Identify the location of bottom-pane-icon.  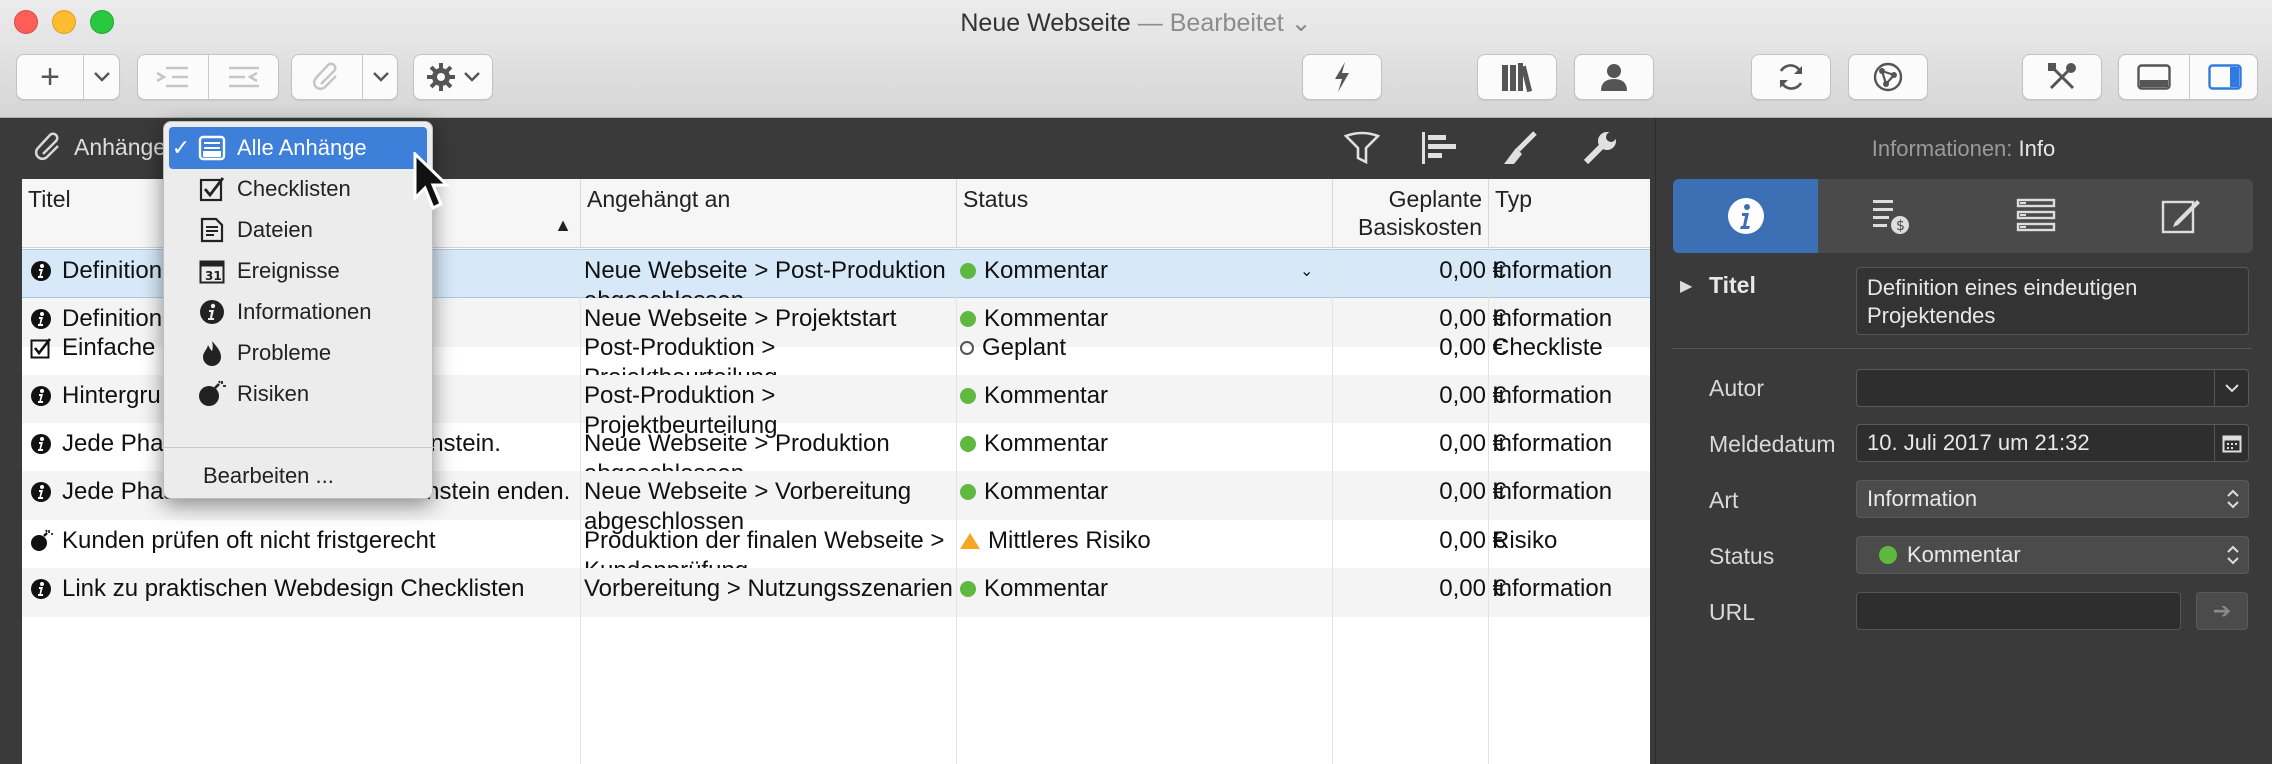
(2154, 77).